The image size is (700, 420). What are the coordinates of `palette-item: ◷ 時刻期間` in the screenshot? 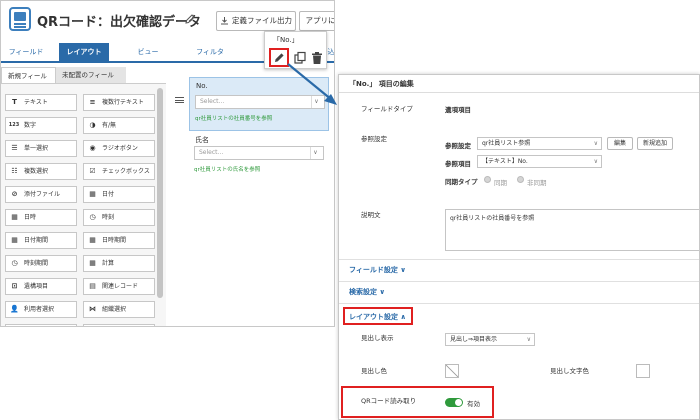 It's located at (41, 263).